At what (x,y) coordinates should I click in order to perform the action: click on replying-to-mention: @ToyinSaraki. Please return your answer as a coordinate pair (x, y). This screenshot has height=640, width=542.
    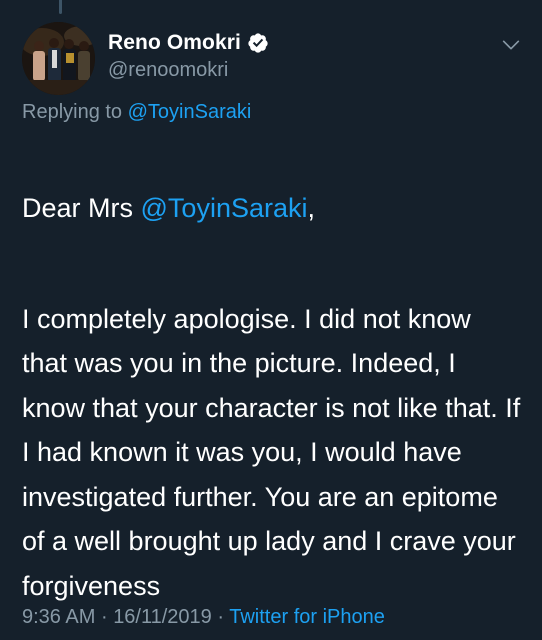
    Looking at the image, I should click on (190, 112).